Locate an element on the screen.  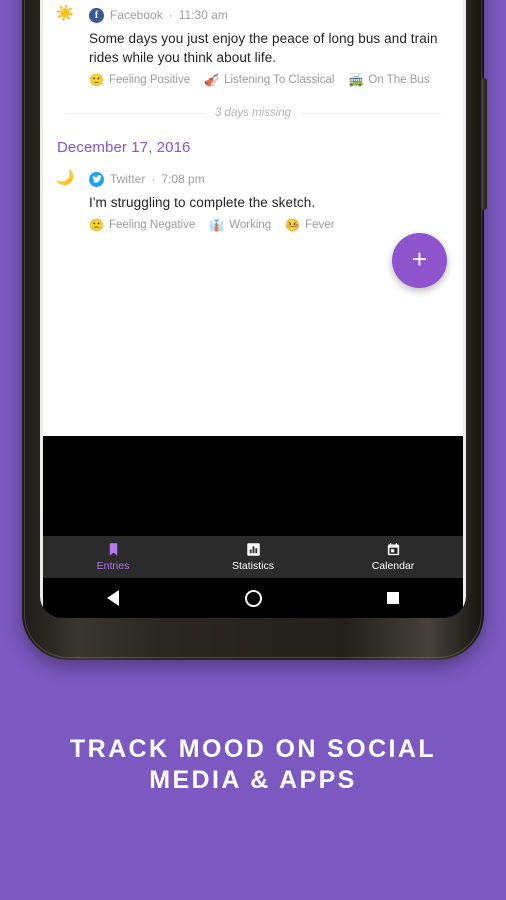
entry-time: 7:08 pm is located at coordinates (183, 179).